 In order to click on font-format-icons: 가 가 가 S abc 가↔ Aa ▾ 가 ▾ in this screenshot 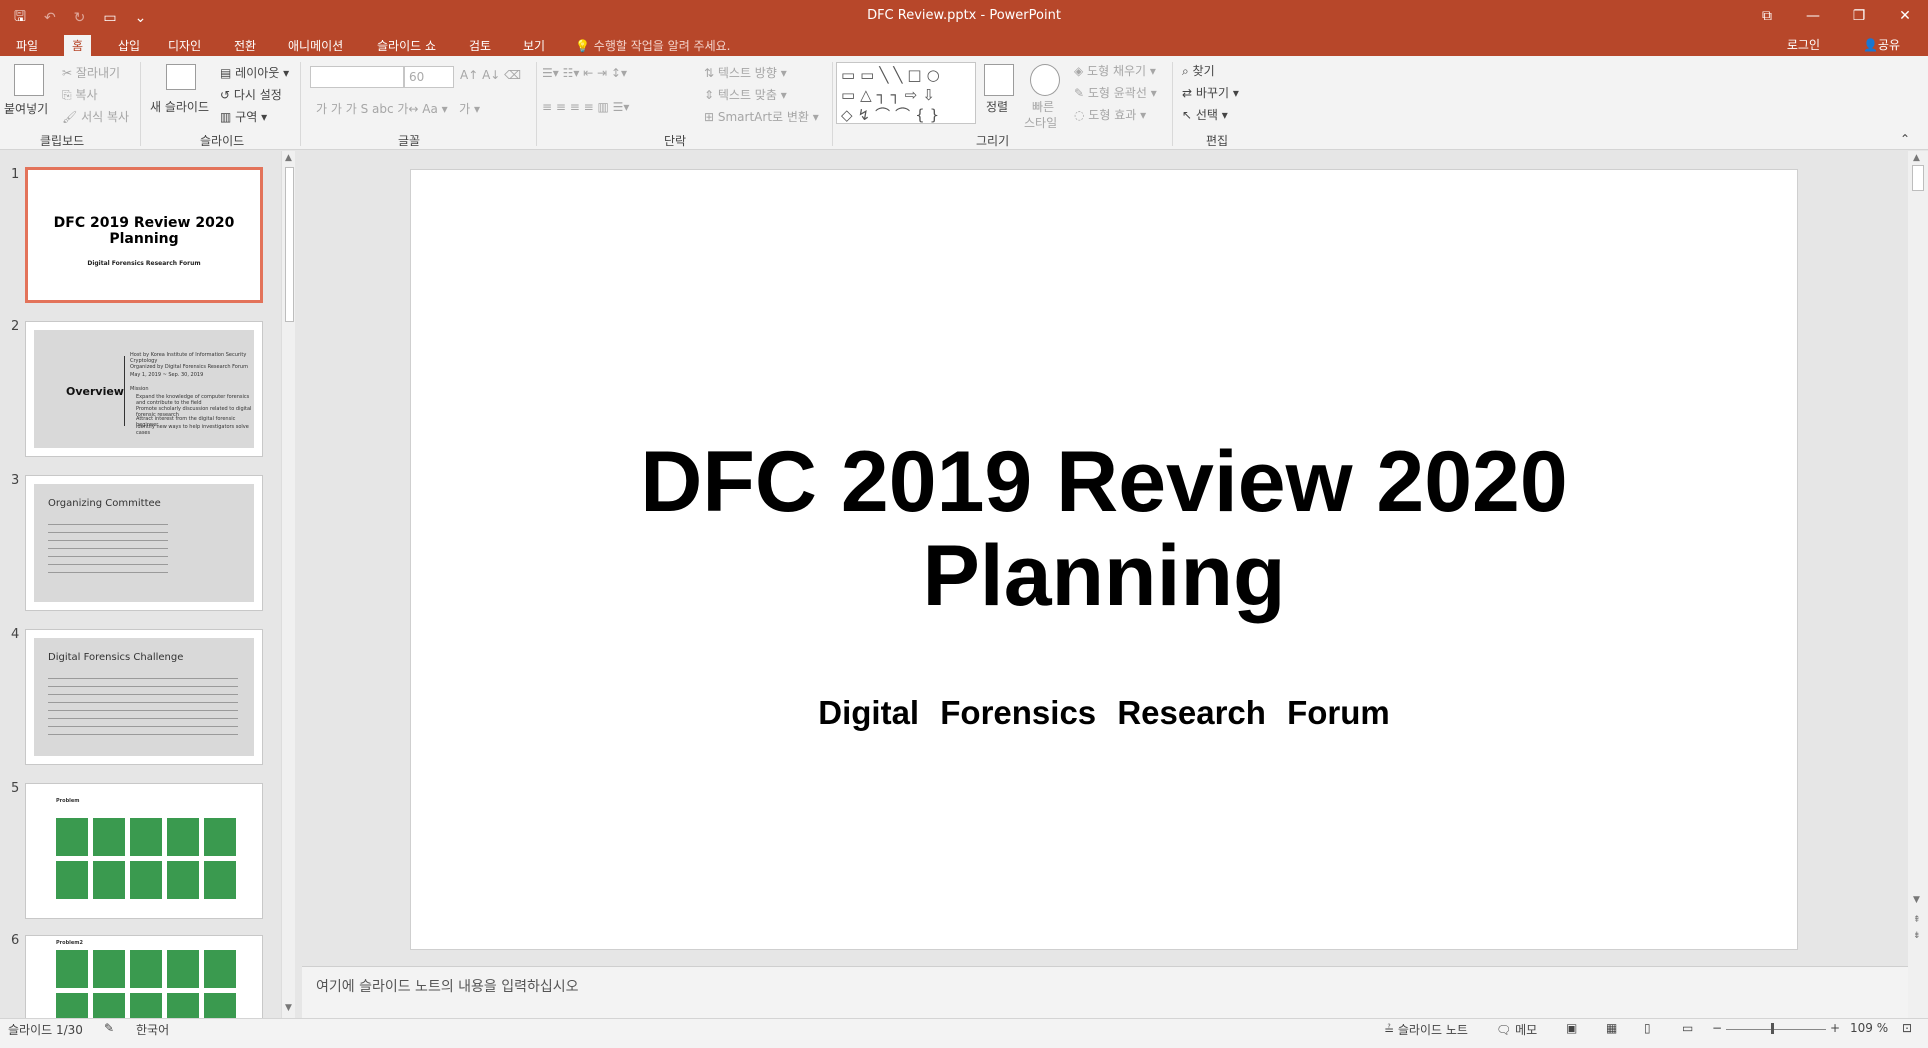, I will do `click(398, 108)`.